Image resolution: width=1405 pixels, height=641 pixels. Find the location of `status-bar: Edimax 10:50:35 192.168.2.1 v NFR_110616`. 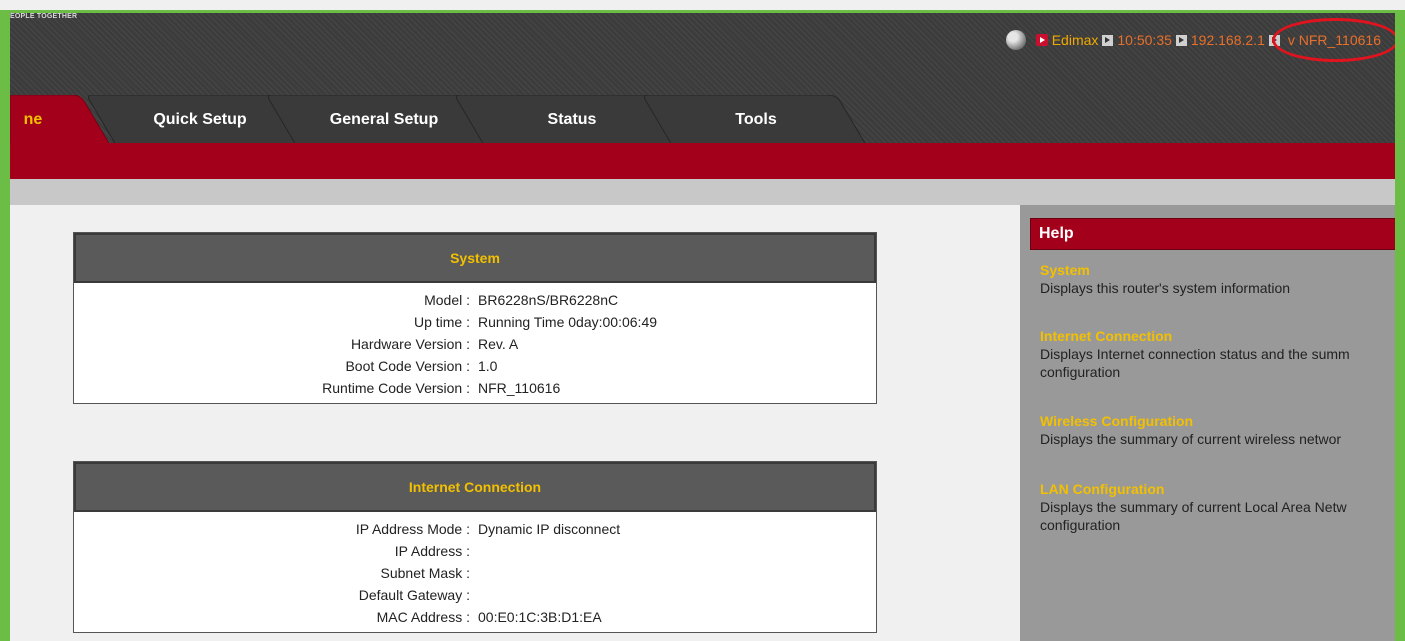

status-bar: Edimax 10:50:35 192.168.2.1 v NFR_110616 is located at coordinates (1200, 40).